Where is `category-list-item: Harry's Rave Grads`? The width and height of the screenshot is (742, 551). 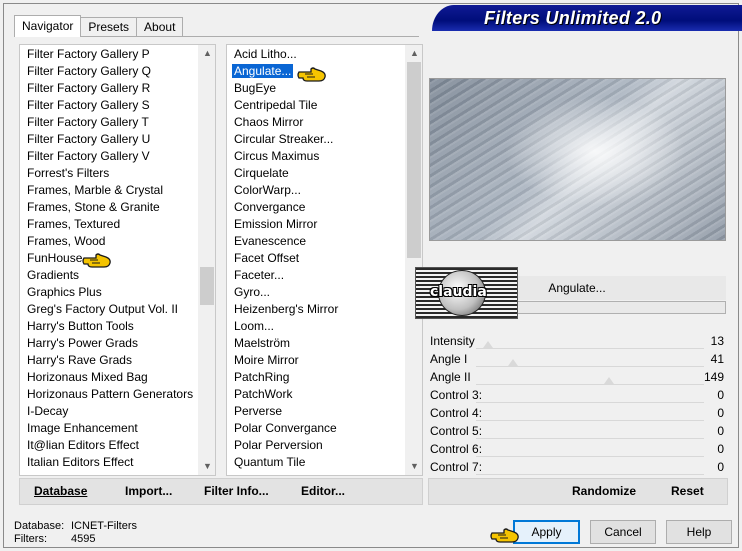 category-list-item: Harry's Rave Grads is located at coordinates (109, 360).